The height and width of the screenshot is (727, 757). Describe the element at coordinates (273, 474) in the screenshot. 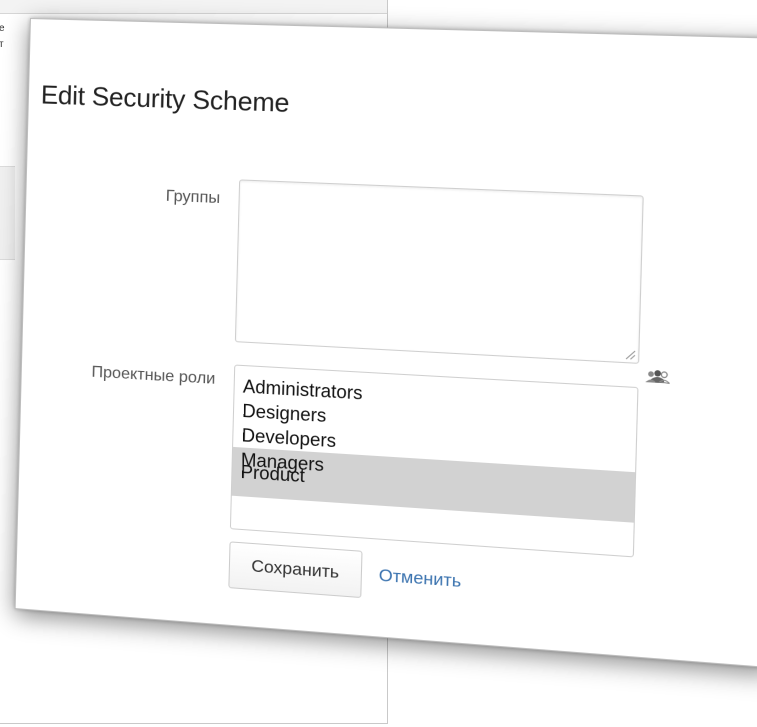

I see `role-option-label: Product` at that location.